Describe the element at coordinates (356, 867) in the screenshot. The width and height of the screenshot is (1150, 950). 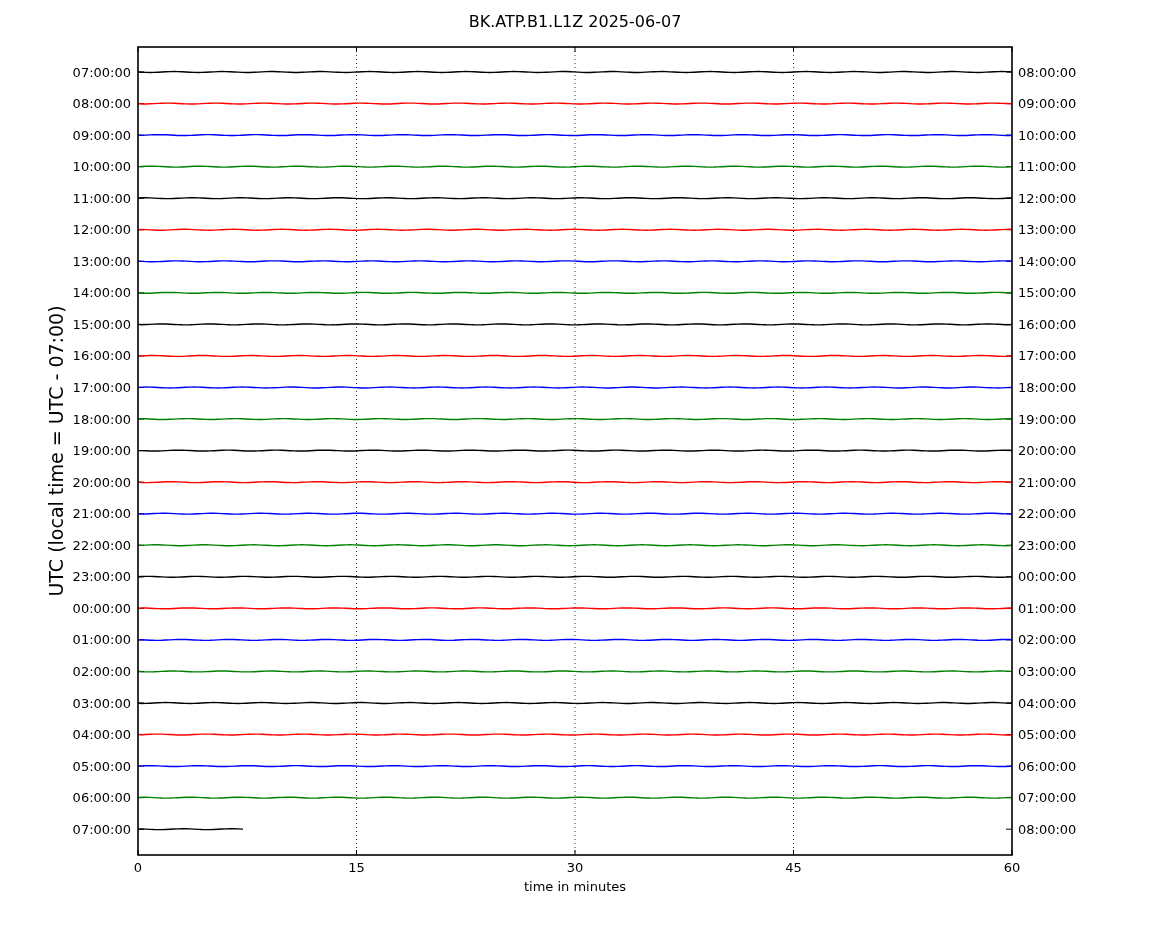
I see `x-tick-label: 15` at that location.